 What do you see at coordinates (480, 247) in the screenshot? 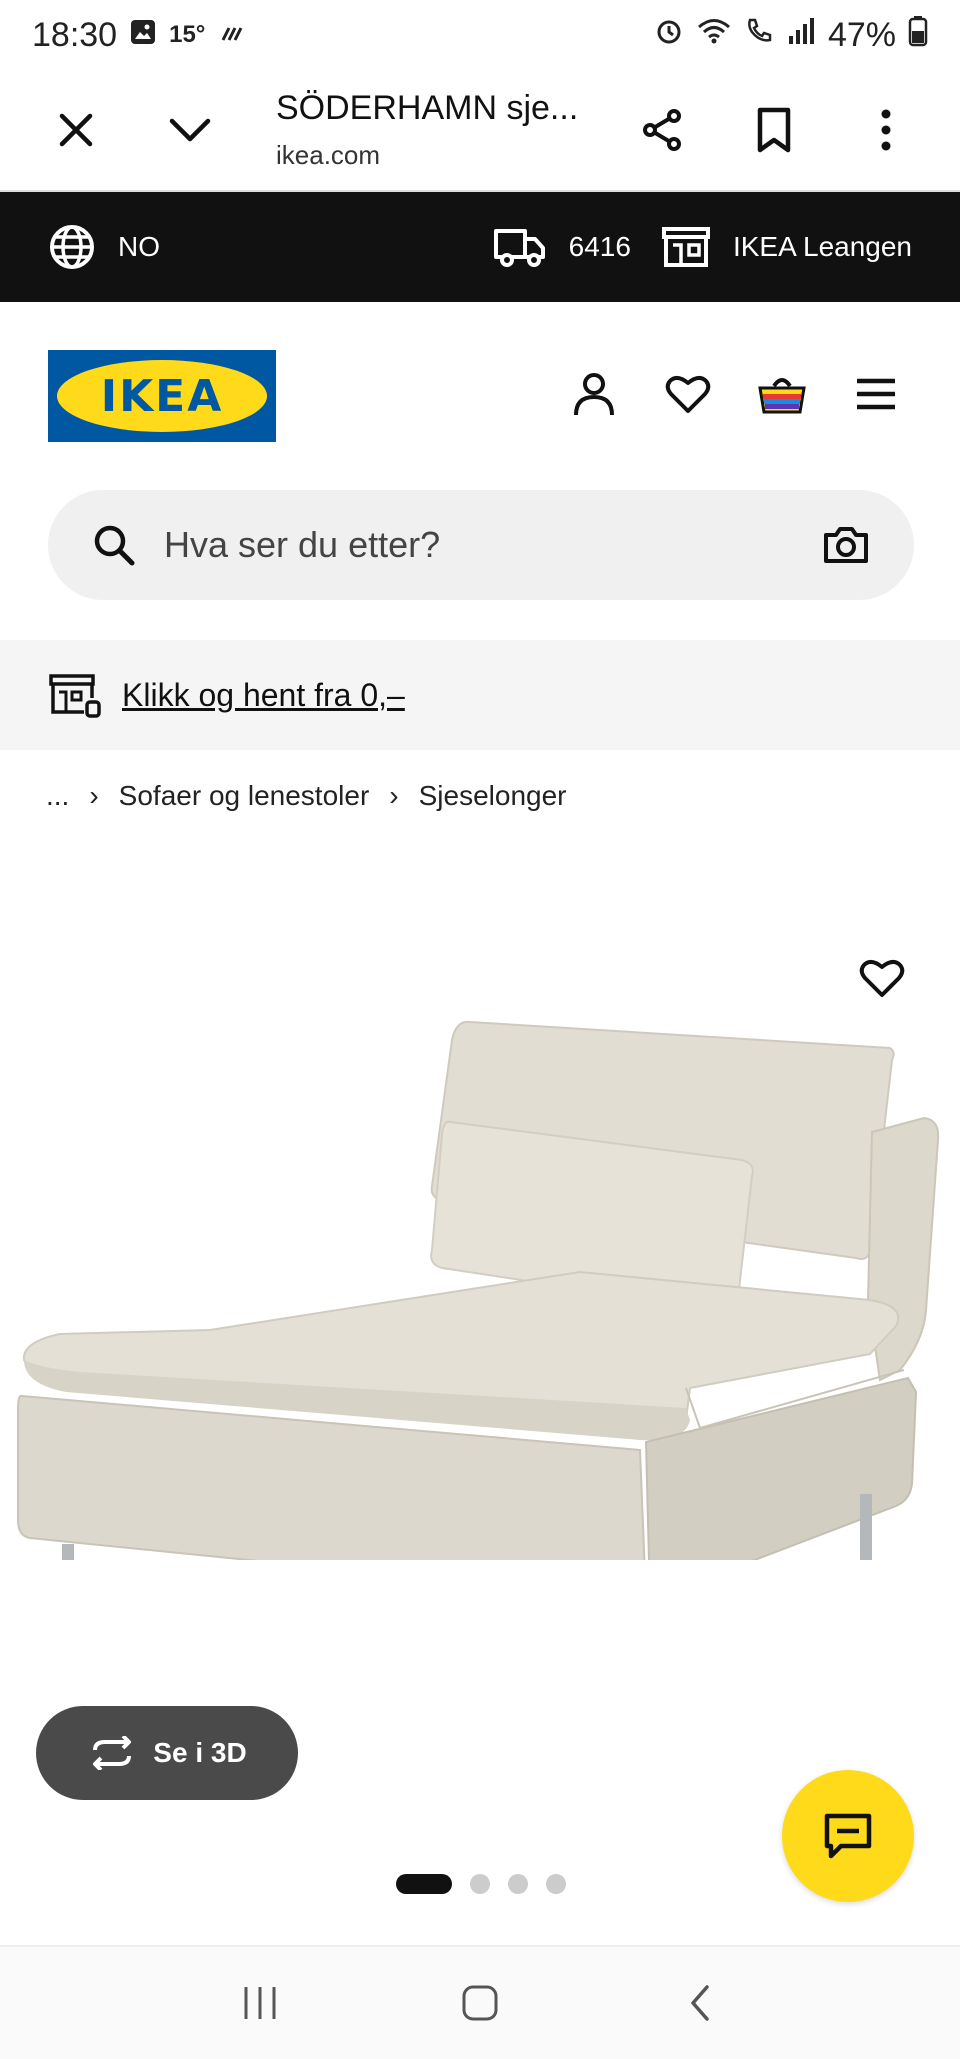
I see `location-bar: NO 6416 IKEA Leangen` at bounding box center [480, 247].